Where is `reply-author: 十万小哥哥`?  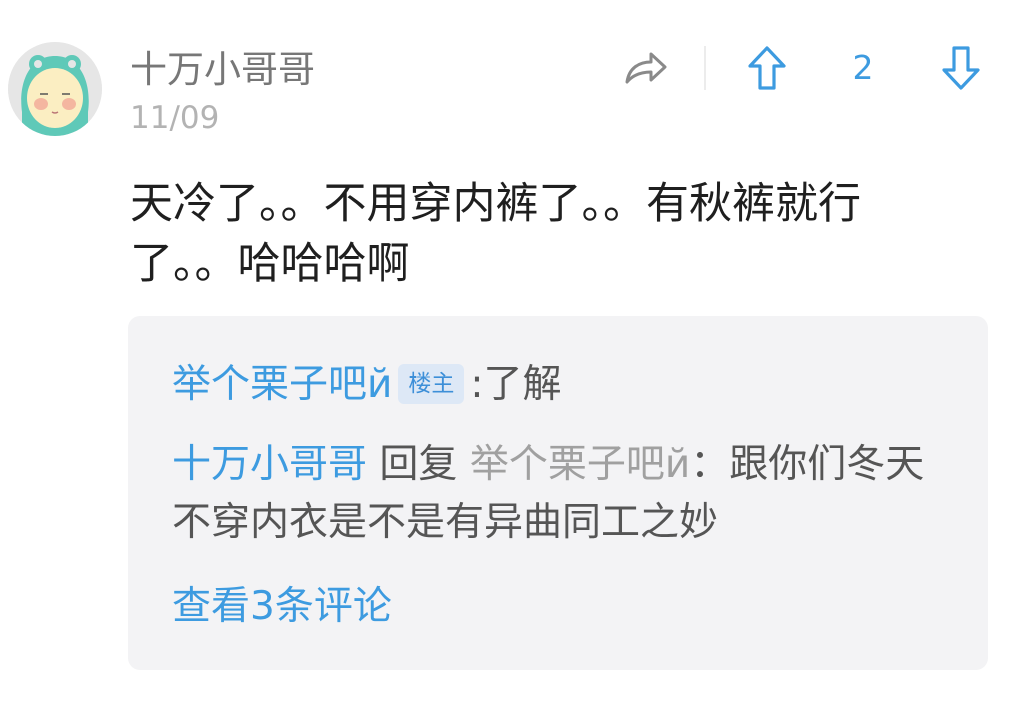 reply-author: 十万小哥哥 is located at coordinates (269, 464).